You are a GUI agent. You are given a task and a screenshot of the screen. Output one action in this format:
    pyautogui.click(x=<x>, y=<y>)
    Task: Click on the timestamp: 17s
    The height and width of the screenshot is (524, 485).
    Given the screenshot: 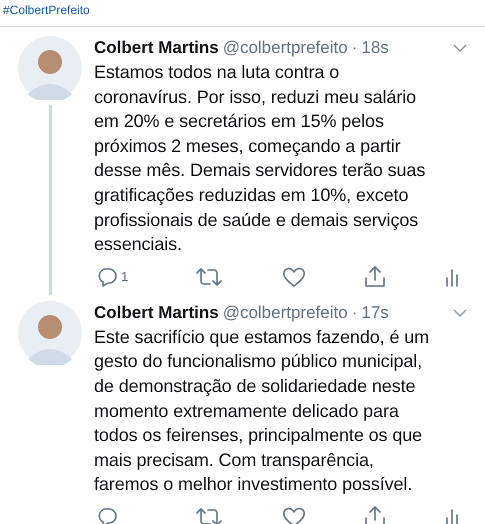 What is the action you would take?
    pyautogui.click(x=375, y=312)
    